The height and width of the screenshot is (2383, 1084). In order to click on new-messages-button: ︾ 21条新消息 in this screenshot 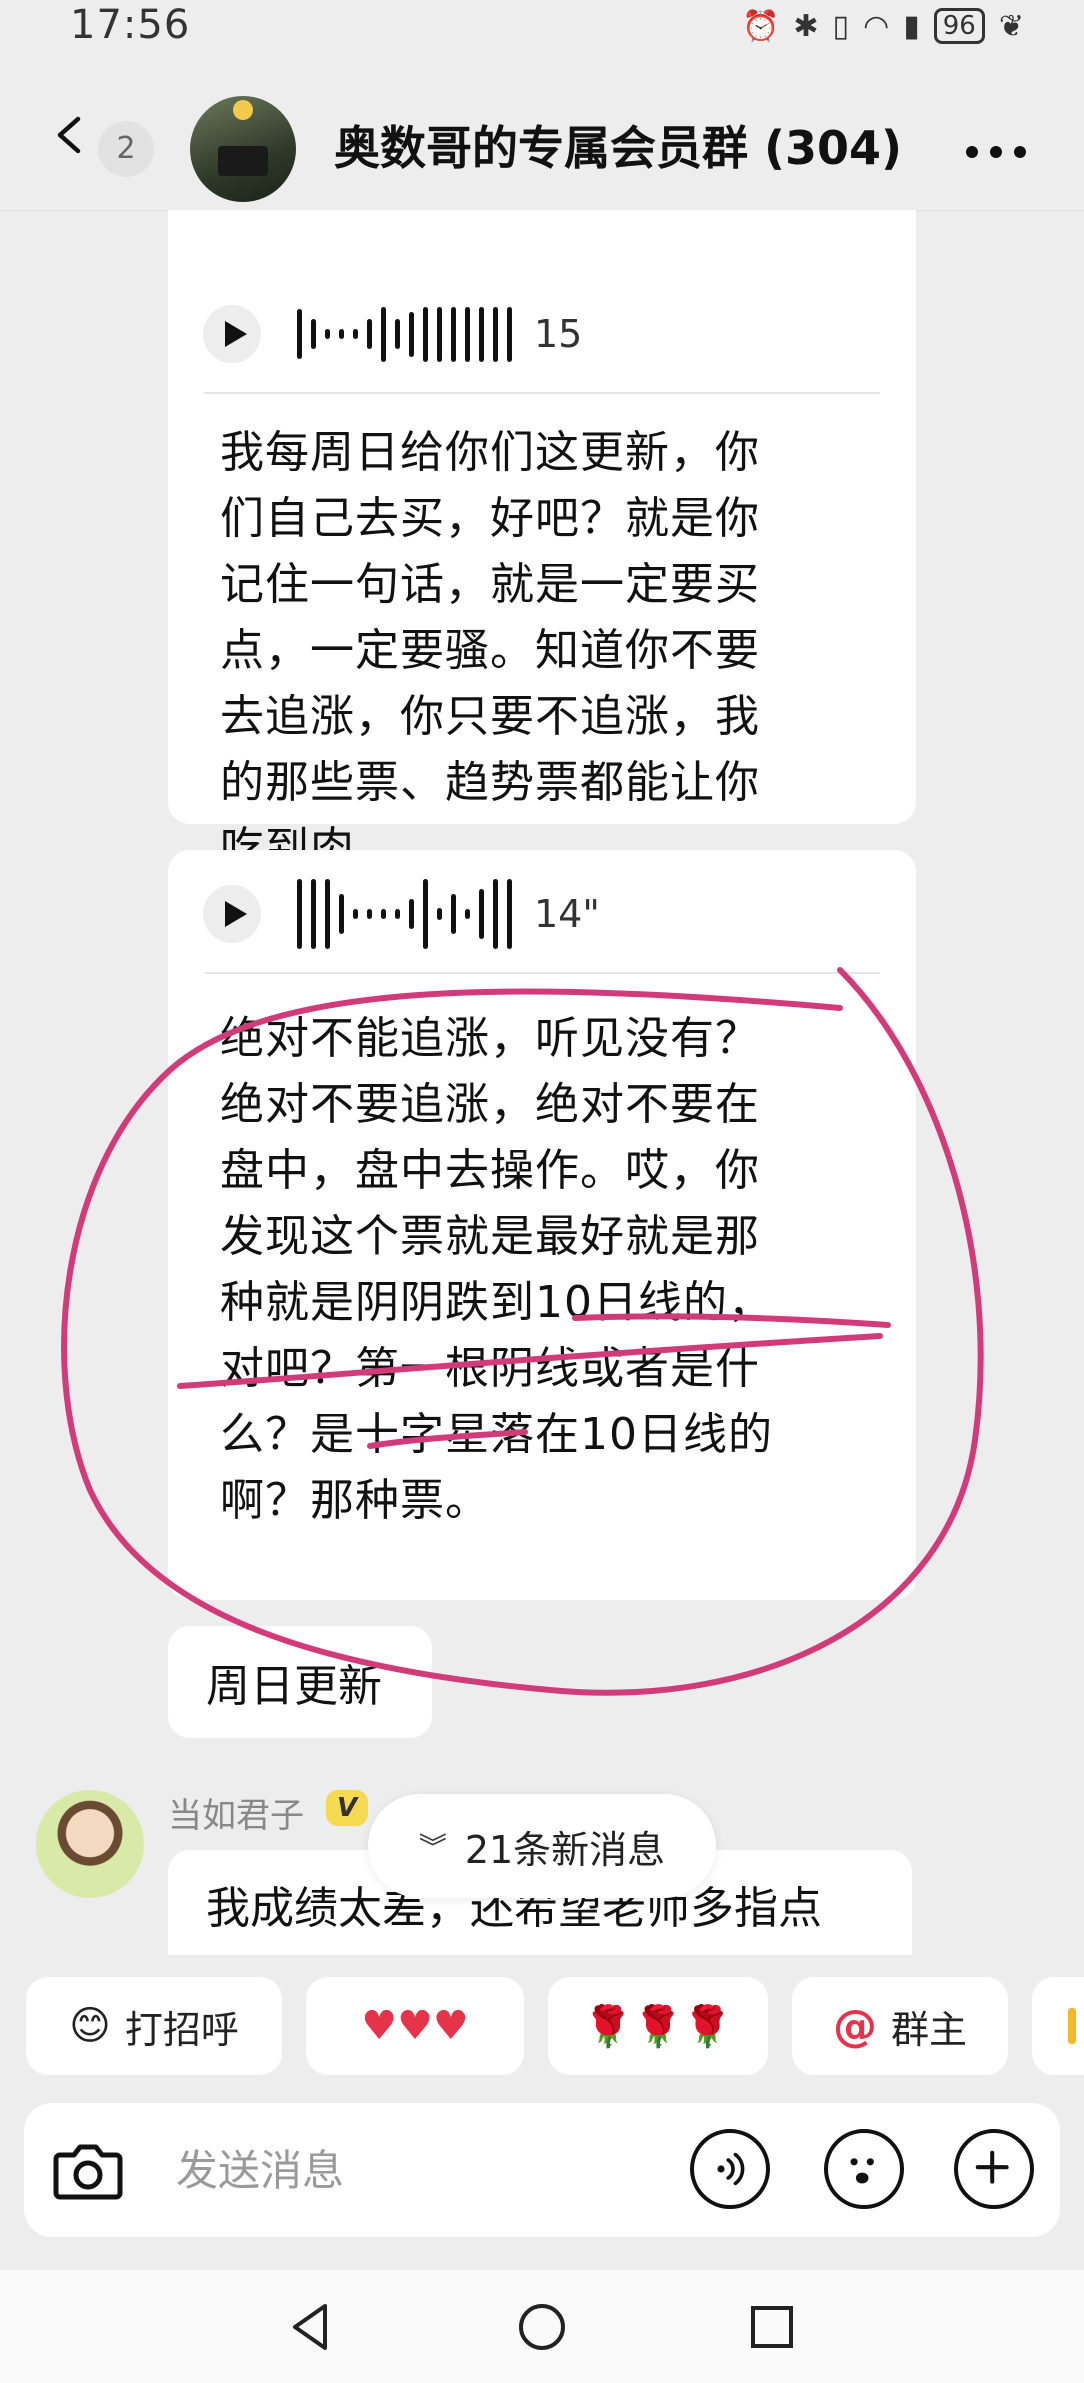, I will do `click(542, 1846)`.